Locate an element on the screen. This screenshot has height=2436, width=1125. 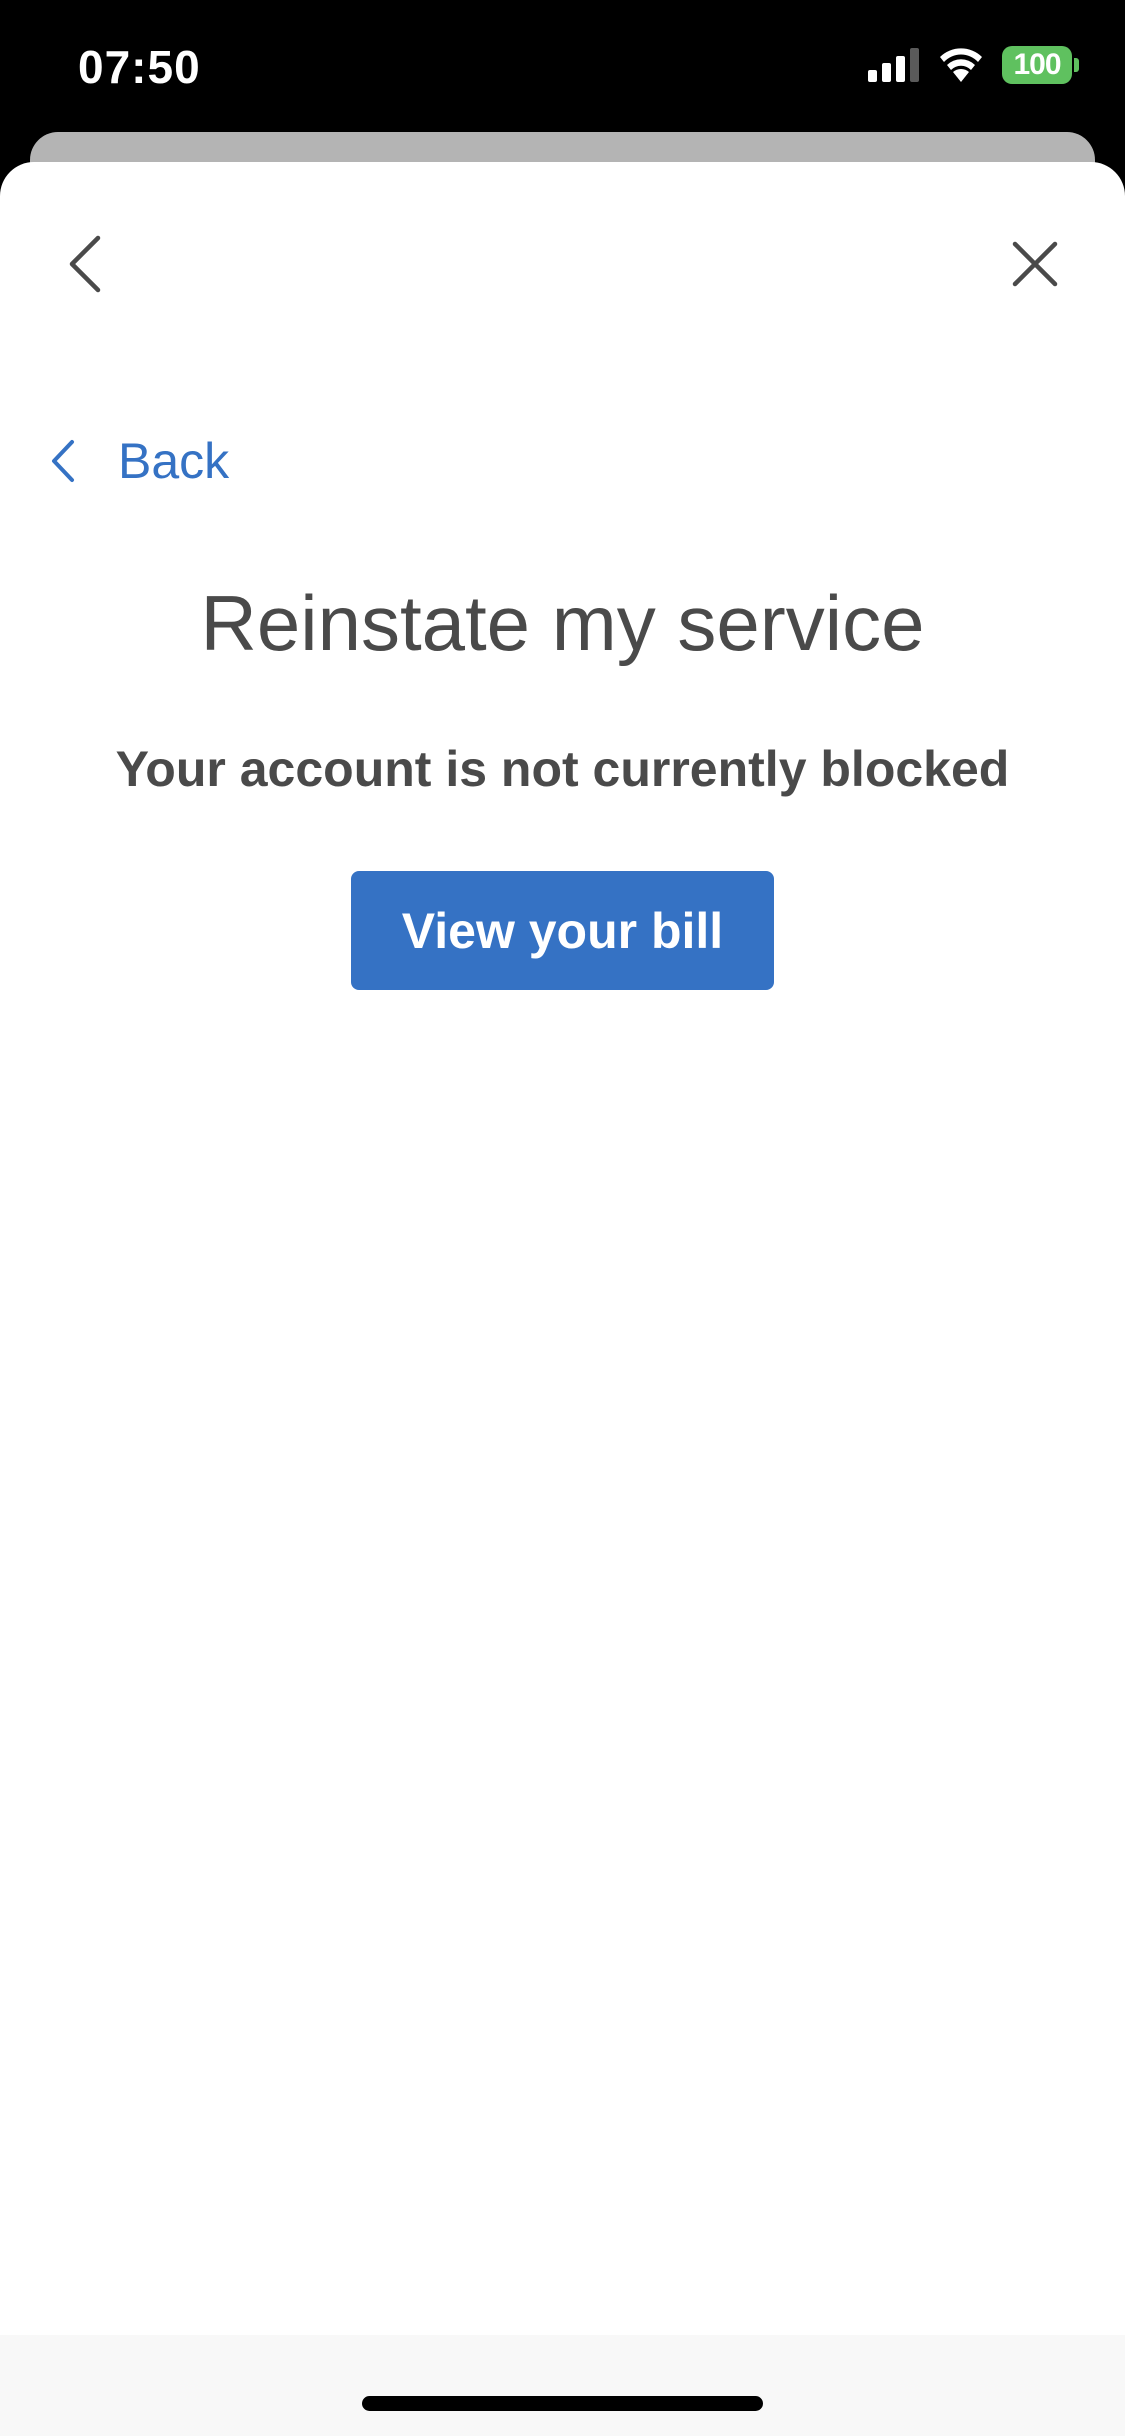
account-status-message: Your account is not currently blocked is located at coordinates (562, 769).